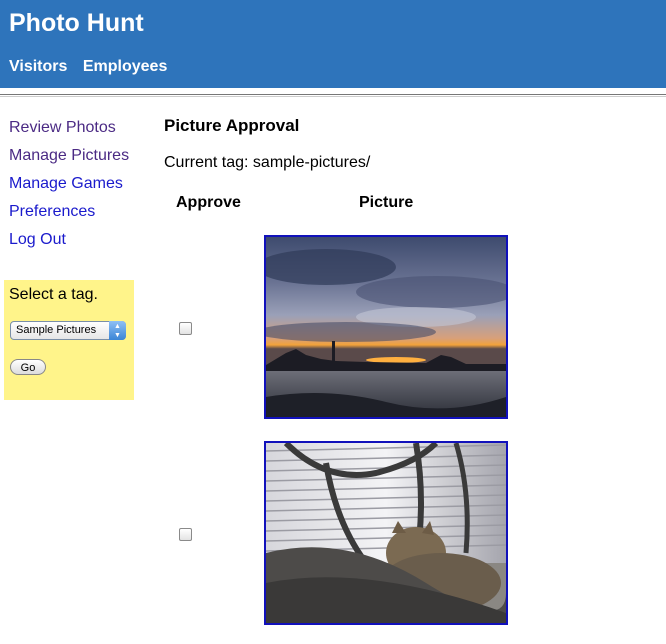 This screenshot has height=644, width=666. Describe the element at coordinates (76, 23) in the screenshot. I see `app-title: Photo Hunt` at that location.